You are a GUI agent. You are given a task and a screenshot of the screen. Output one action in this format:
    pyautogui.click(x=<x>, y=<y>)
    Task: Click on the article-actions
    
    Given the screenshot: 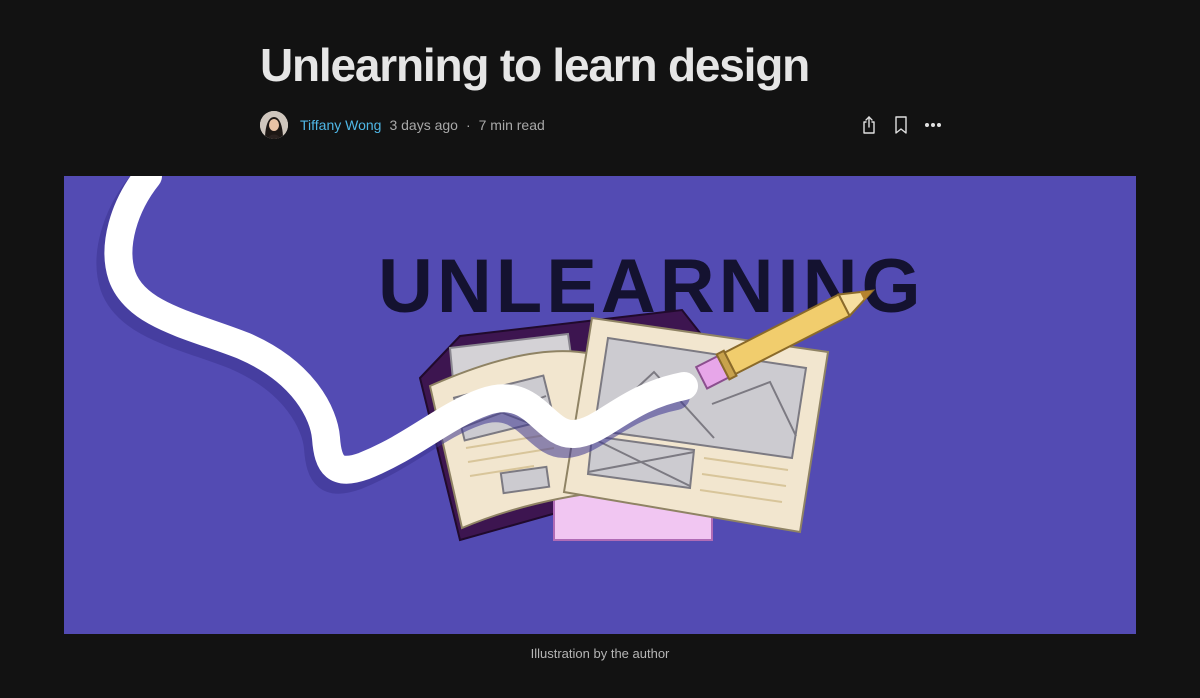 What is the action you would take?
    pyautogui.click(x=901, y=125)
    